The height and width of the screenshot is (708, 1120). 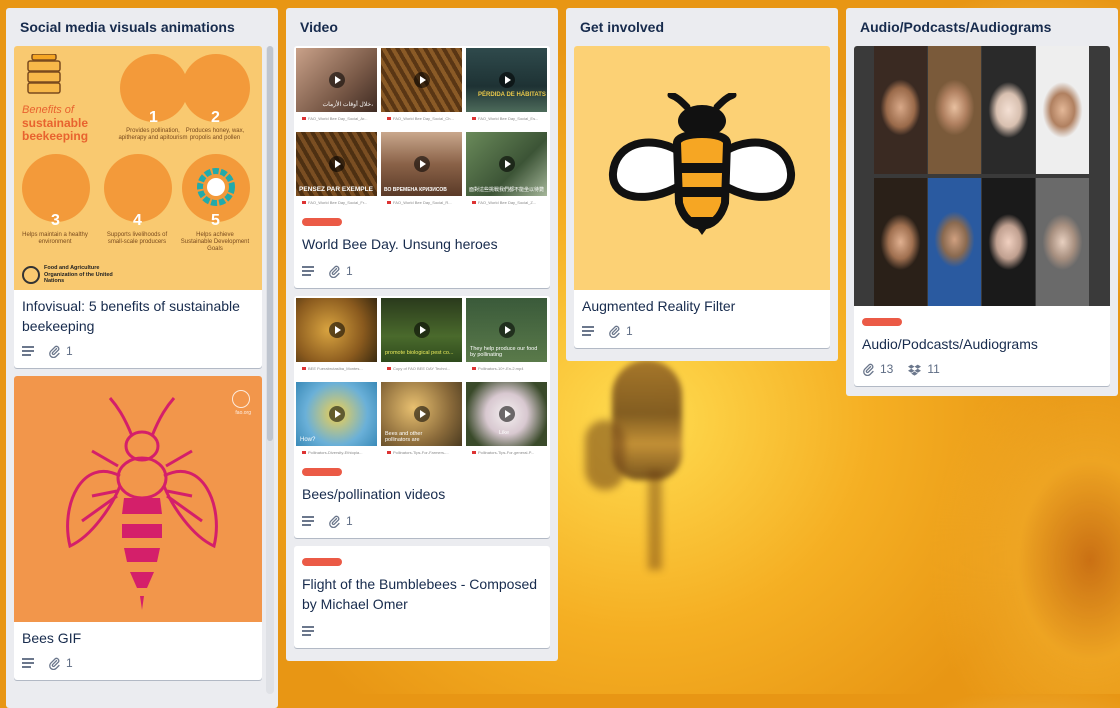 I want to click on attachment-count: 1, so click(x=69, y=351).